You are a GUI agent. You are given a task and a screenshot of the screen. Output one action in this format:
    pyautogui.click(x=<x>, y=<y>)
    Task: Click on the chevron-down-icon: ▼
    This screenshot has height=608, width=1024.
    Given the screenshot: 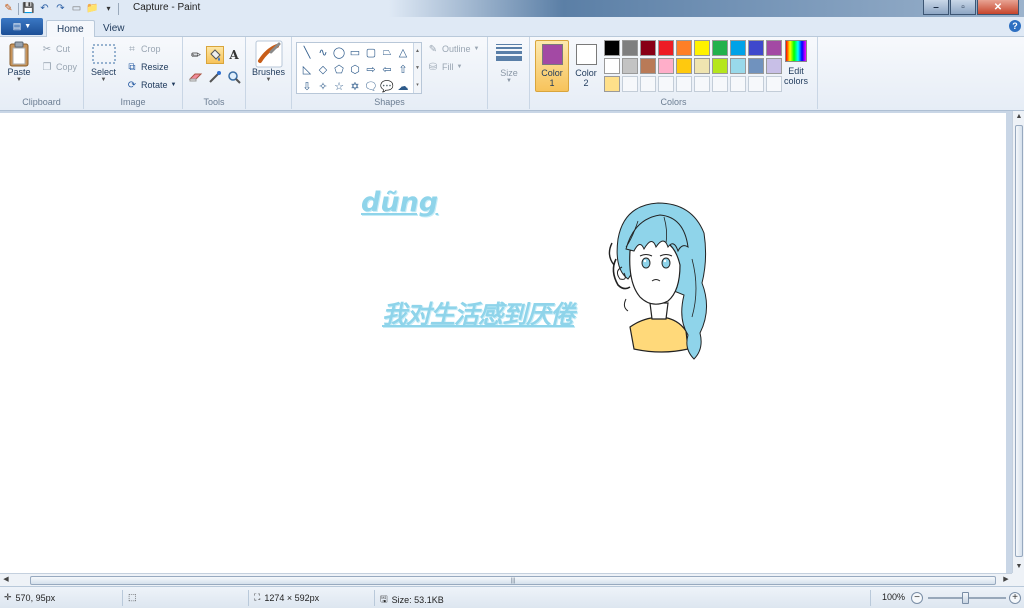 What is the action you would take?
    pyautogui.click(x=417, y=68)
    